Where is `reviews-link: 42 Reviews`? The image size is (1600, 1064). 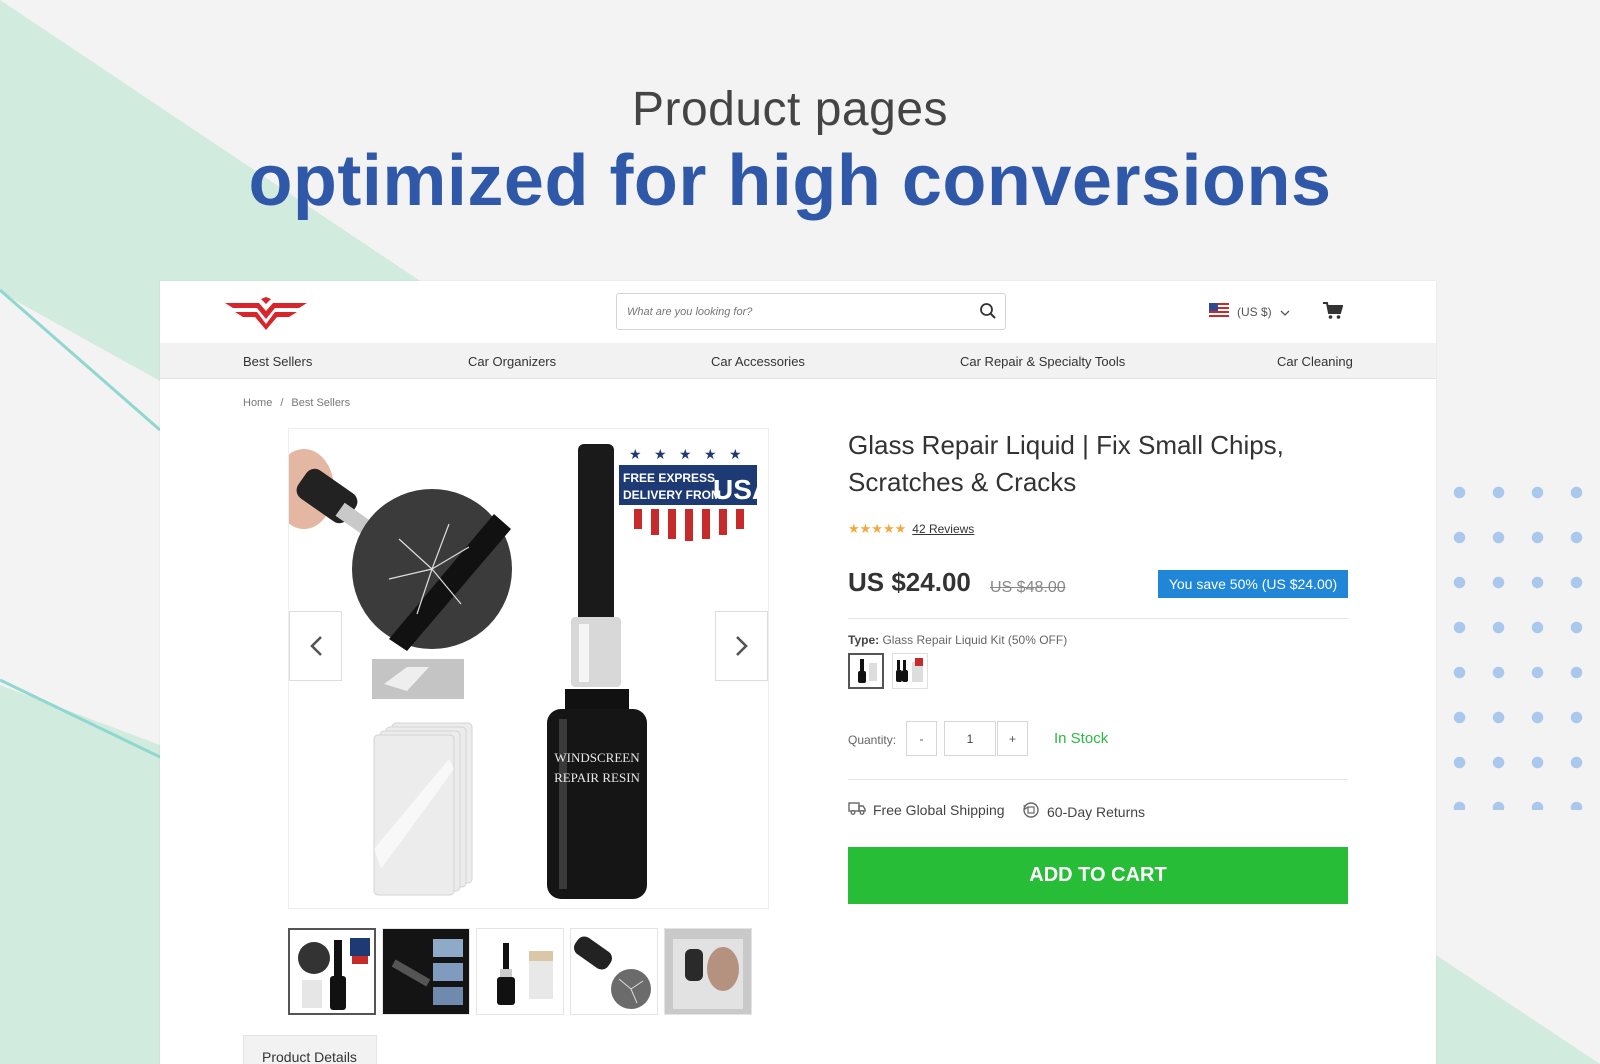 reviews-link: 42 Reviews is located at coordinates (943, 529).